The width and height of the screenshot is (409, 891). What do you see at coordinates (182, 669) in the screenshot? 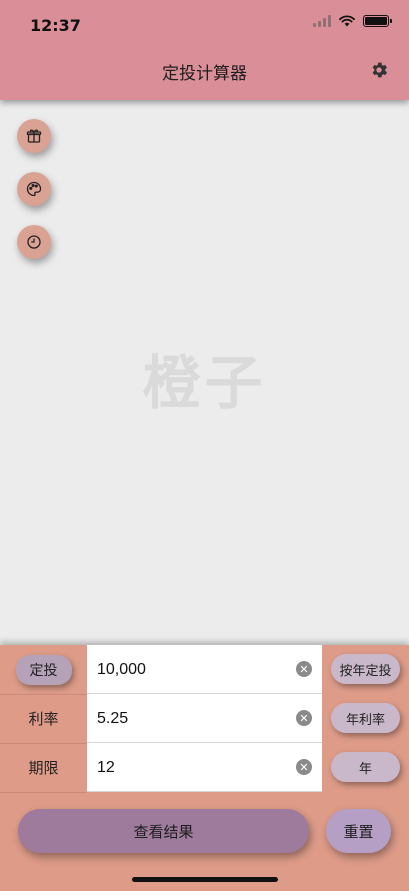
I see `amount-input` at bounding box center [182, 669].